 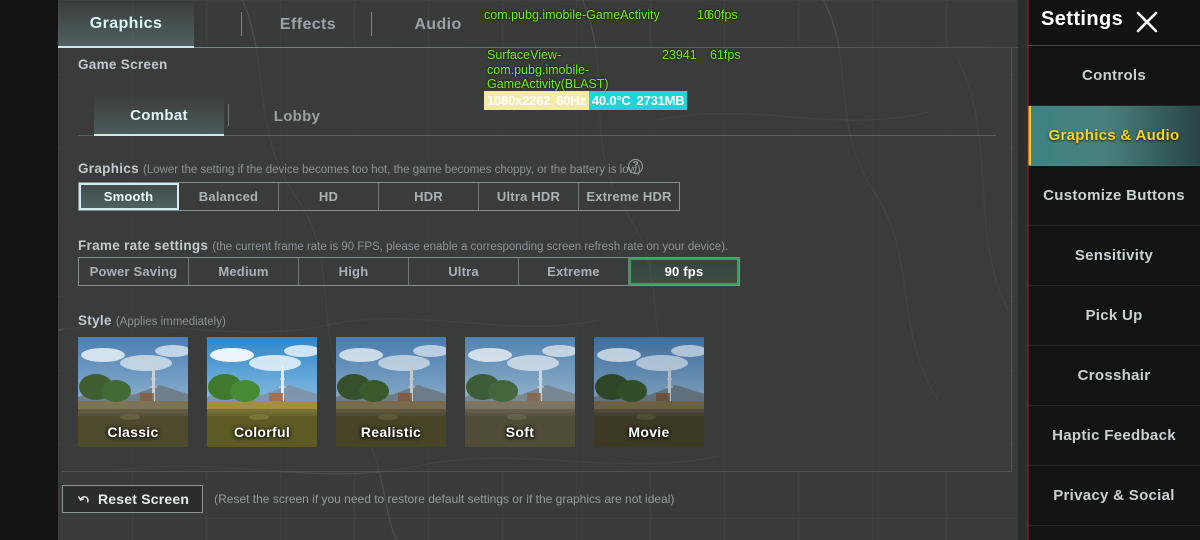 I want to click on sidebar-item-crosshair: Crosshair, so click(x=1114, y=376).